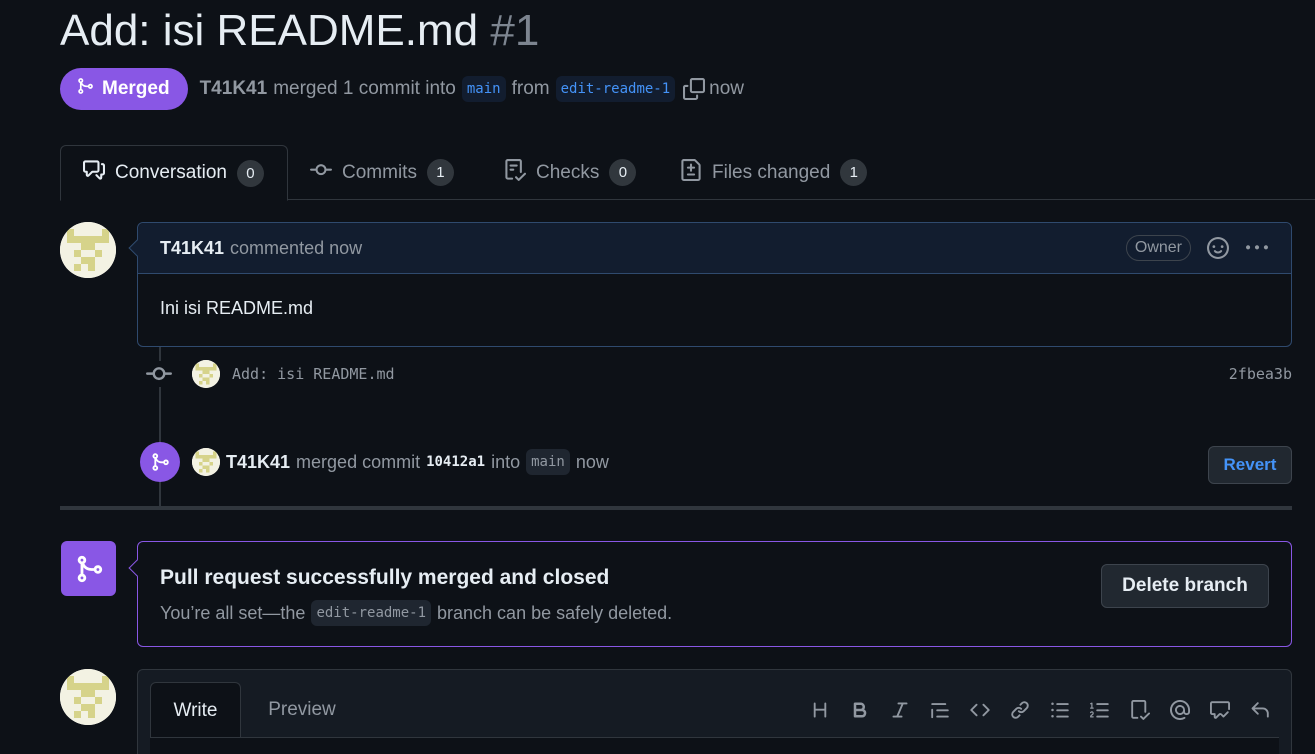 The image size is (1315, 754). Describe the element at coordinates (358, 461) in the screenshot. I see `merge-text: merged commit` at that location.